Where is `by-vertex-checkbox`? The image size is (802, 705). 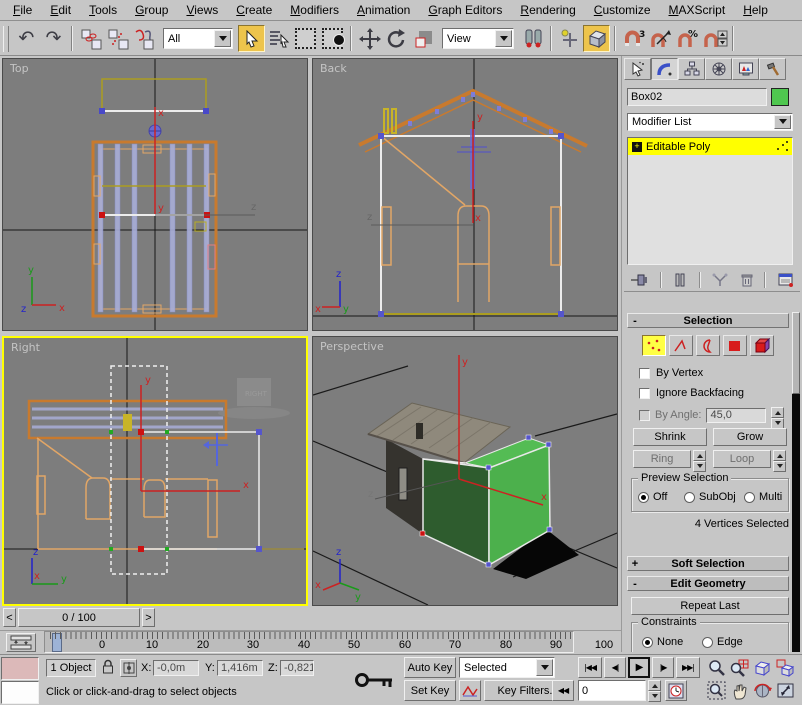 by-vertex-checkbox is located at coordinates (644, 373).